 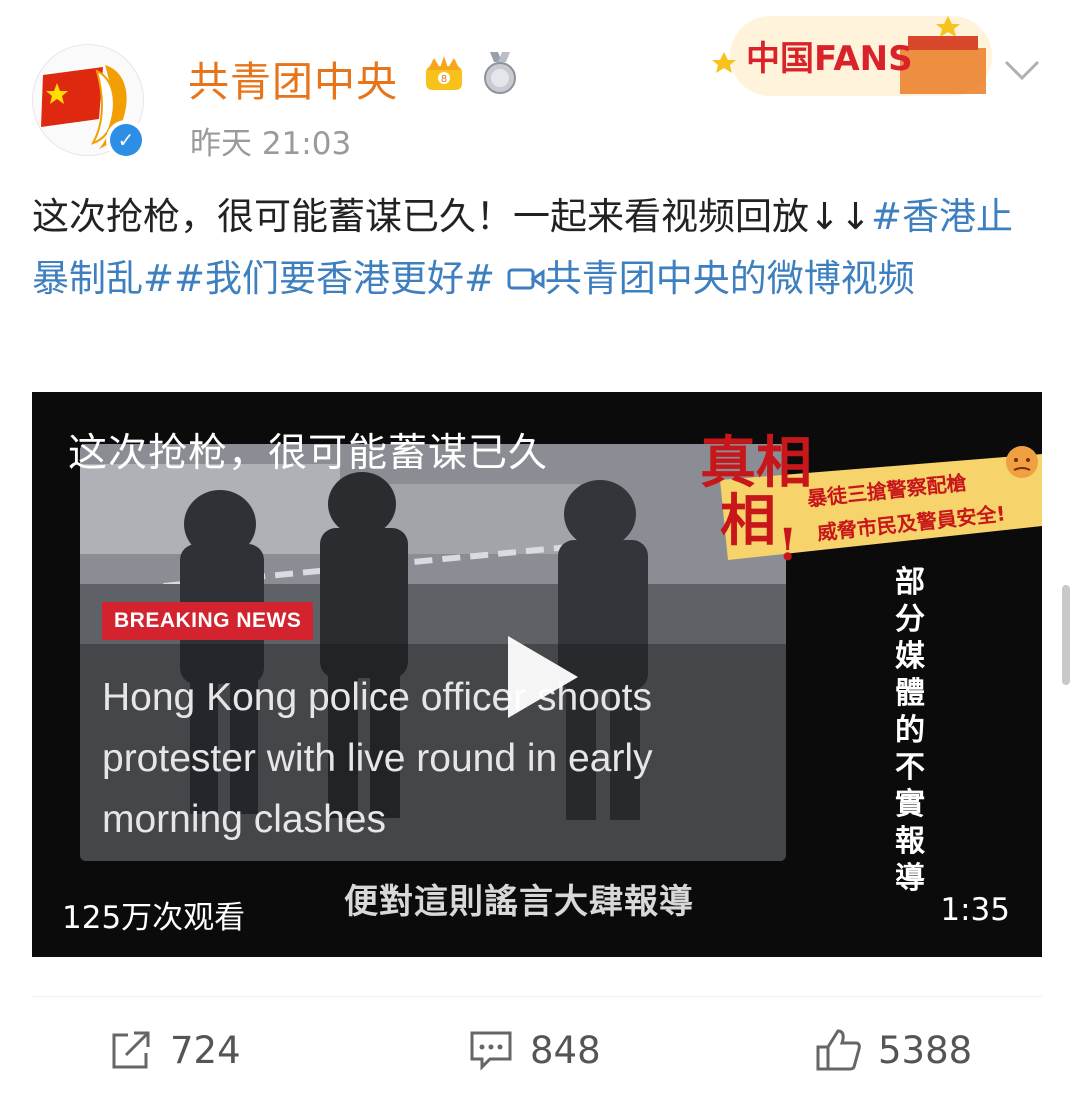 I want to click on comment-button: 848, so click(x=534, y=1050).